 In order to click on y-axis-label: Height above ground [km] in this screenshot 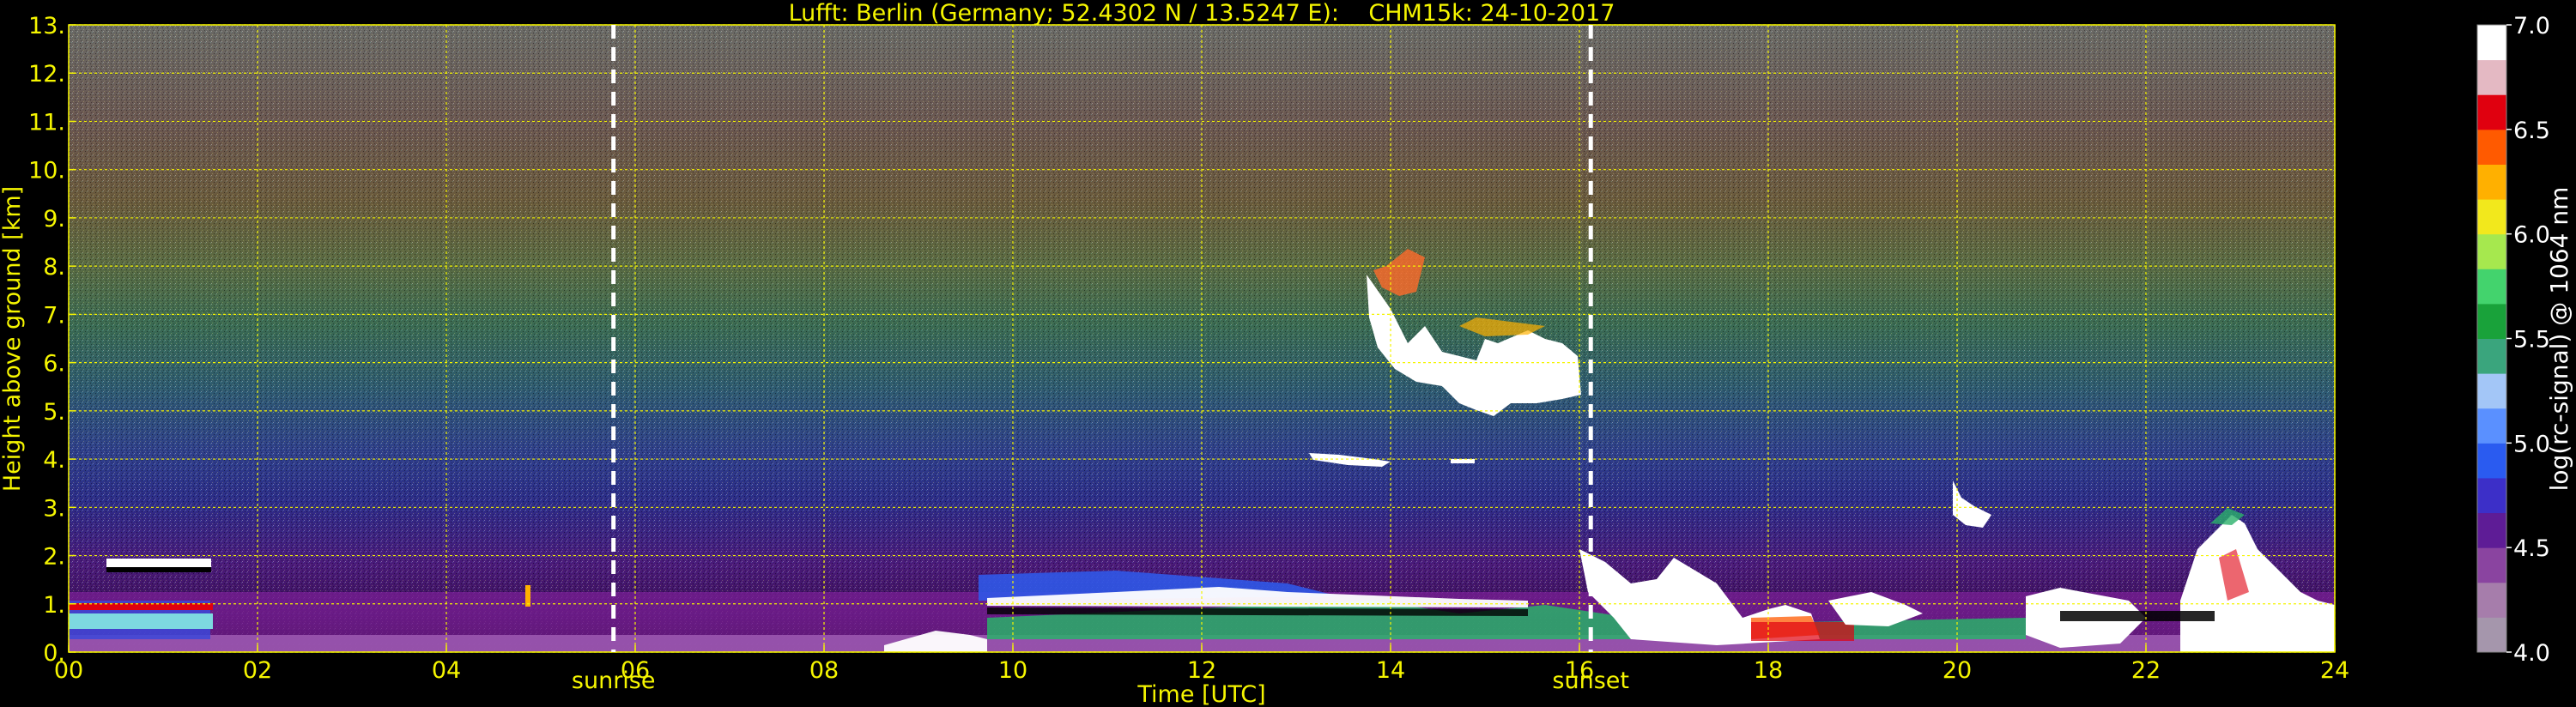, I will do `click(13, 339)`.